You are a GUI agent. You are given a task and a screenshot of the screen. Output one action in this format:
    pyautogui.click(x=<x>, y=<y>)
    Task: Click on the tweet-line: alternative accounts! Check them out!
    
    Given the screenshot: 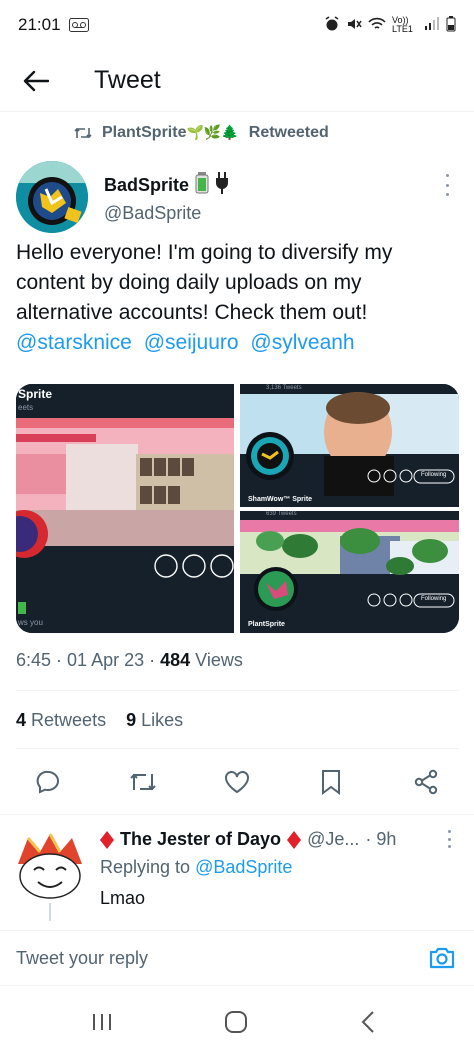 What is the action you would take?
    pyautogui.click(x=192, y=312)
    